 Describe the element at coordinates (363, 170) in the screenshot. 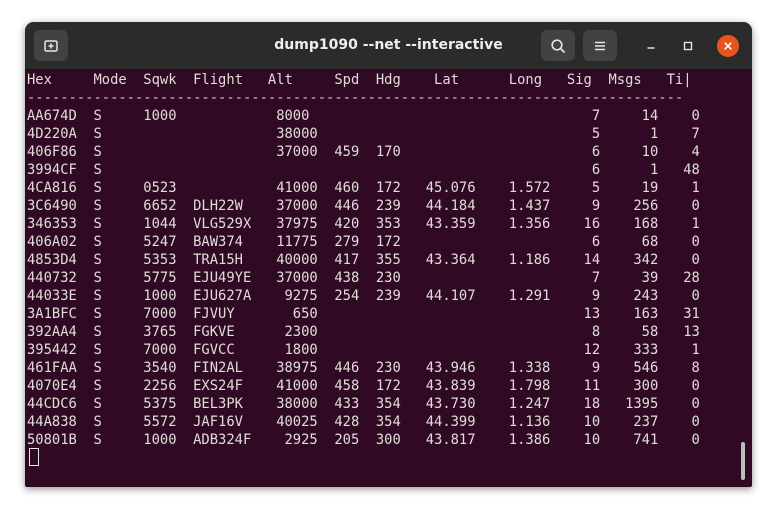

I see `table-row: 3994CF S 6 1 48` at that location.